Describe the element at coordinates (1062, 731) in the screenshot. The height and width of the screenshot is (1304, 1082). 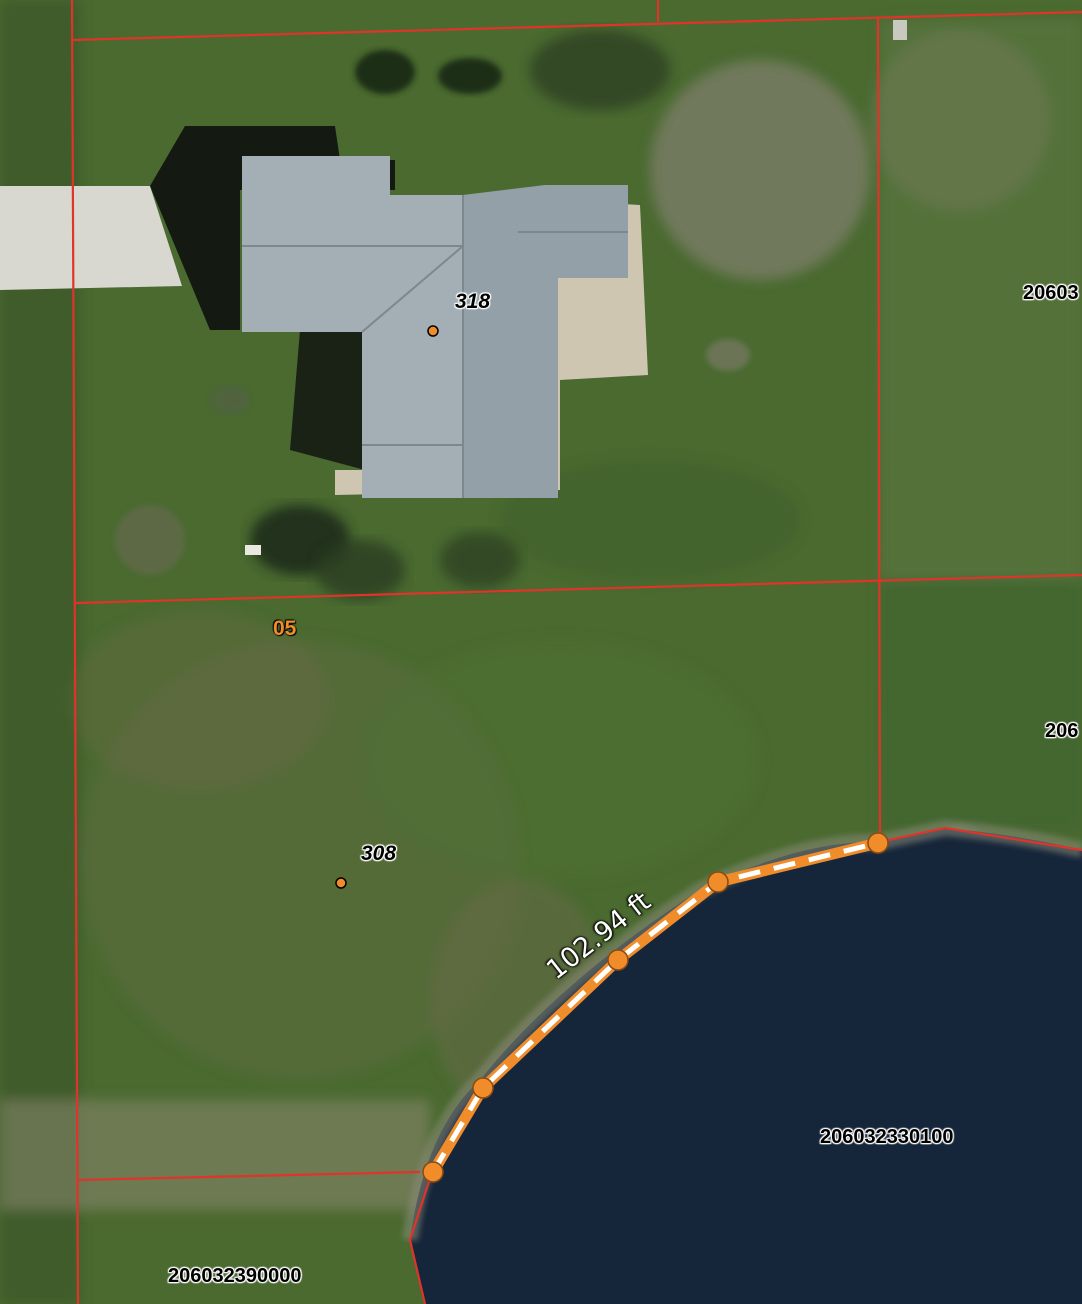
I see `parcel-label-right-mid: 206` at that location.